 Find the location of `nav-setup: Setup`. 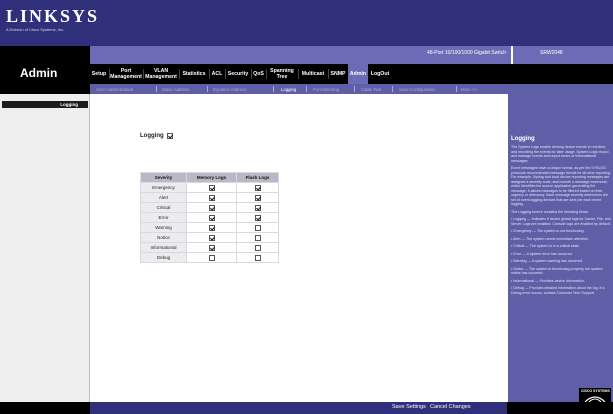

nav-setup: Setup is located at coordinates (99, 74).